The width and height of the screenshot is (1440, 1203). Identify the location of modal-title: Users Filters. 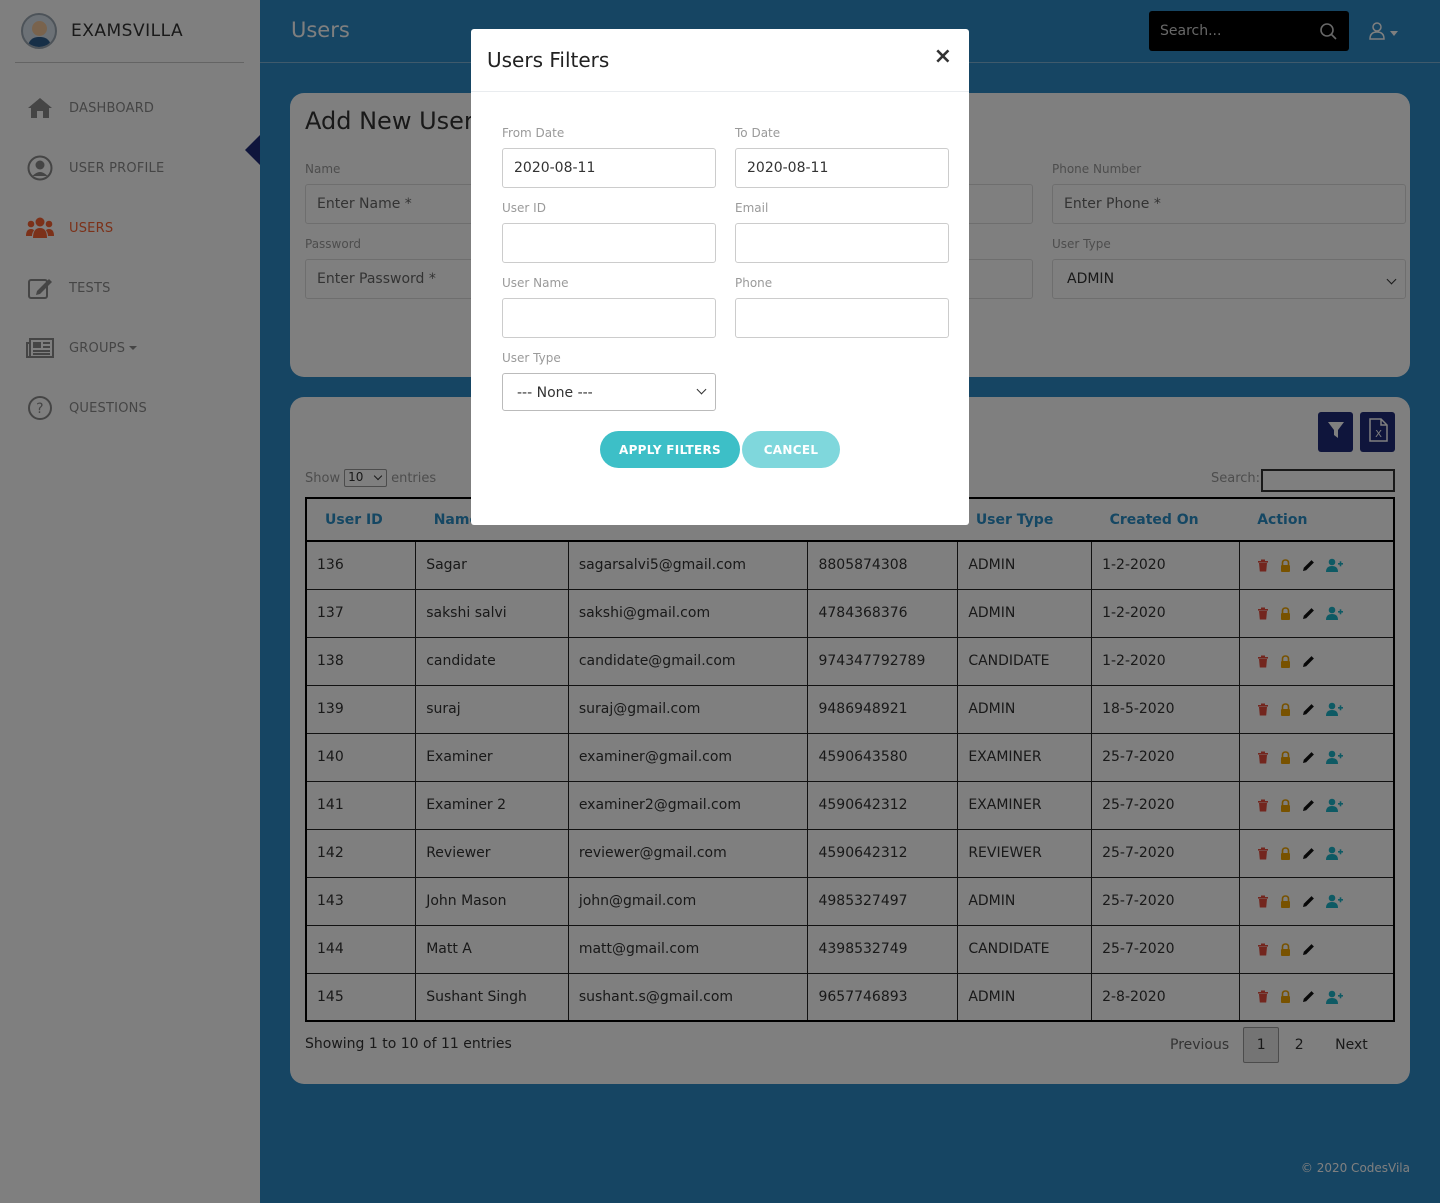
(548, 60).